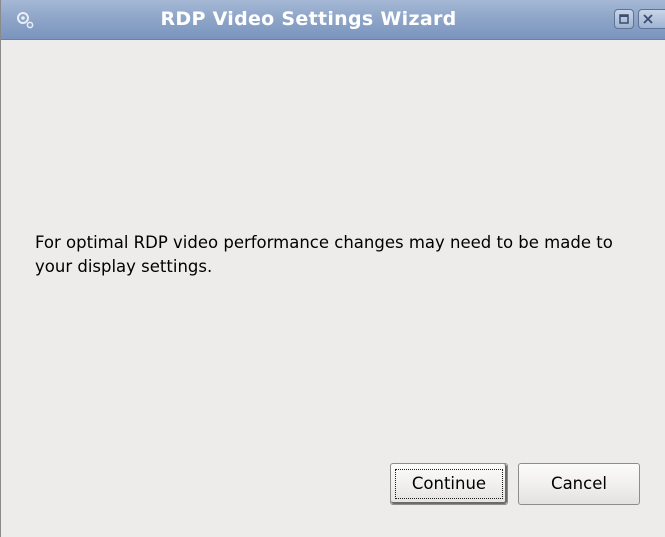 This screenshot has width=665, height=537. I want to click on title-bar: RDP Video Settings Wizard, so click(333, 20).